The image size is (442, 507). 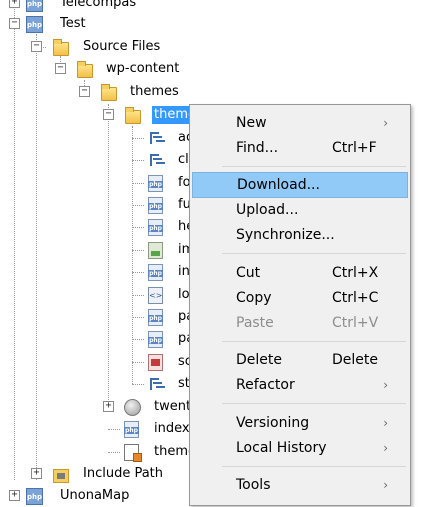 What do you see at coordinates (300, 360) in the screenshot?
I see `menu-item-delete: Delete Delete` at bounding box center [300, 360].